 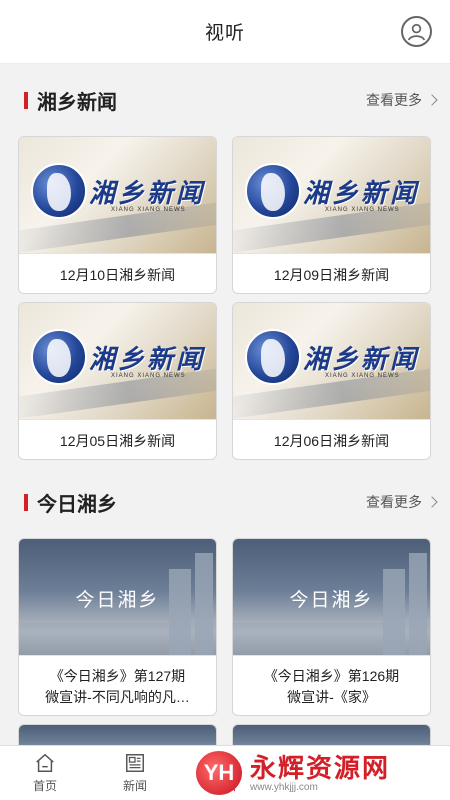 What do you see at coordinates (135, 773) in the screenshot?
I see `tab-news: 新闻` at bounding box center [135, 773].